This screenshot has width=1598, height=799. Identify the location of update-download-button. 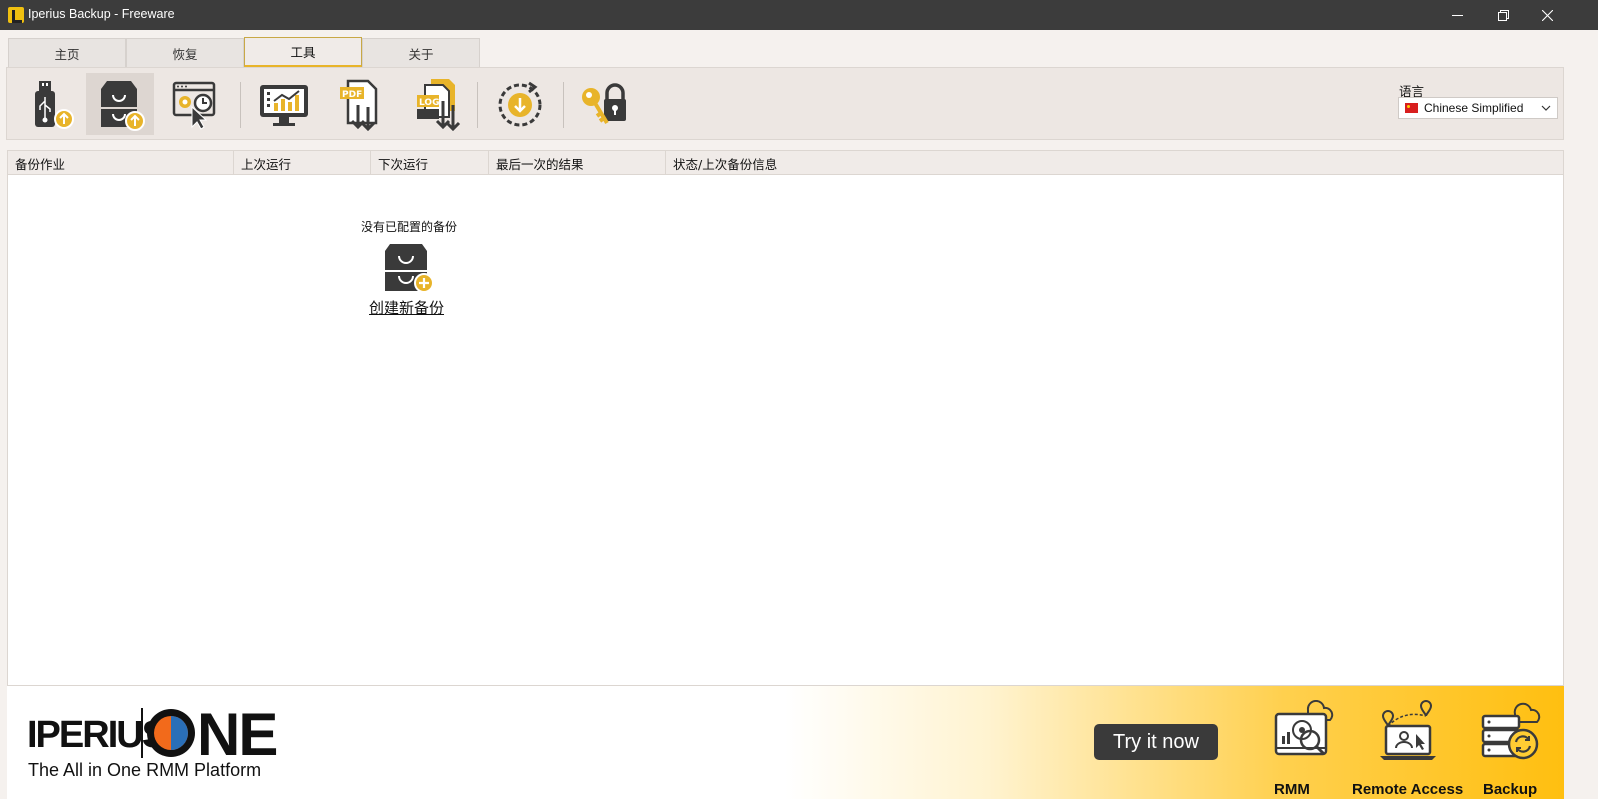
(520, 104).